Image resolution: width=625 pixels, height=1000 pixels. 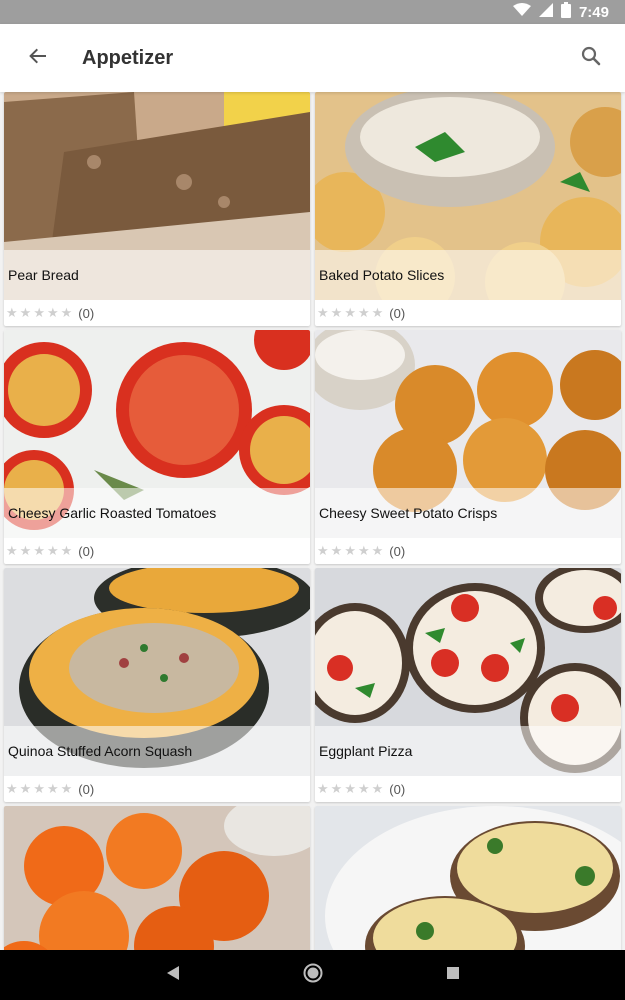 I want to click on system-nav-bar, so click(x=312, y=975).